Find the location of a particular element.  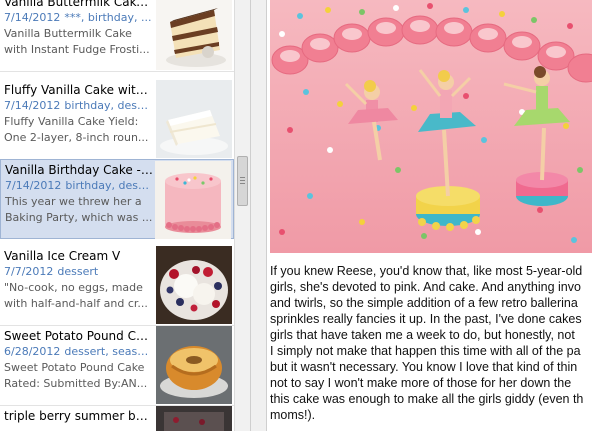

pane-splitter is located at coordinates (258, 215).